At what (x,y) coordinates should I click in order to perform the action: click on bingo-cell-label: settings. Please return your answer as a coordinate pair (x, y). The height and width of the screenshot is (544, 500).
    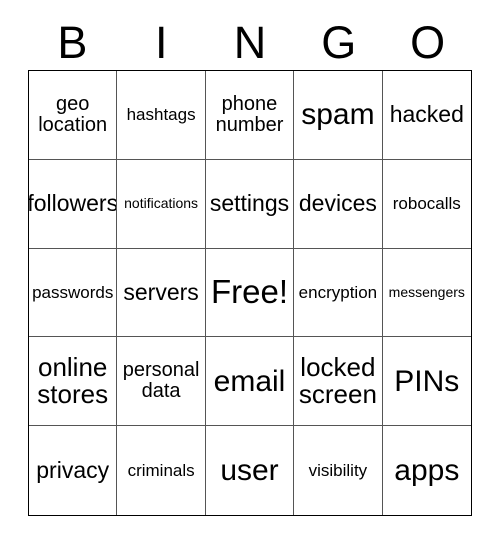
    Looking at the image, I should click on (249, 202).